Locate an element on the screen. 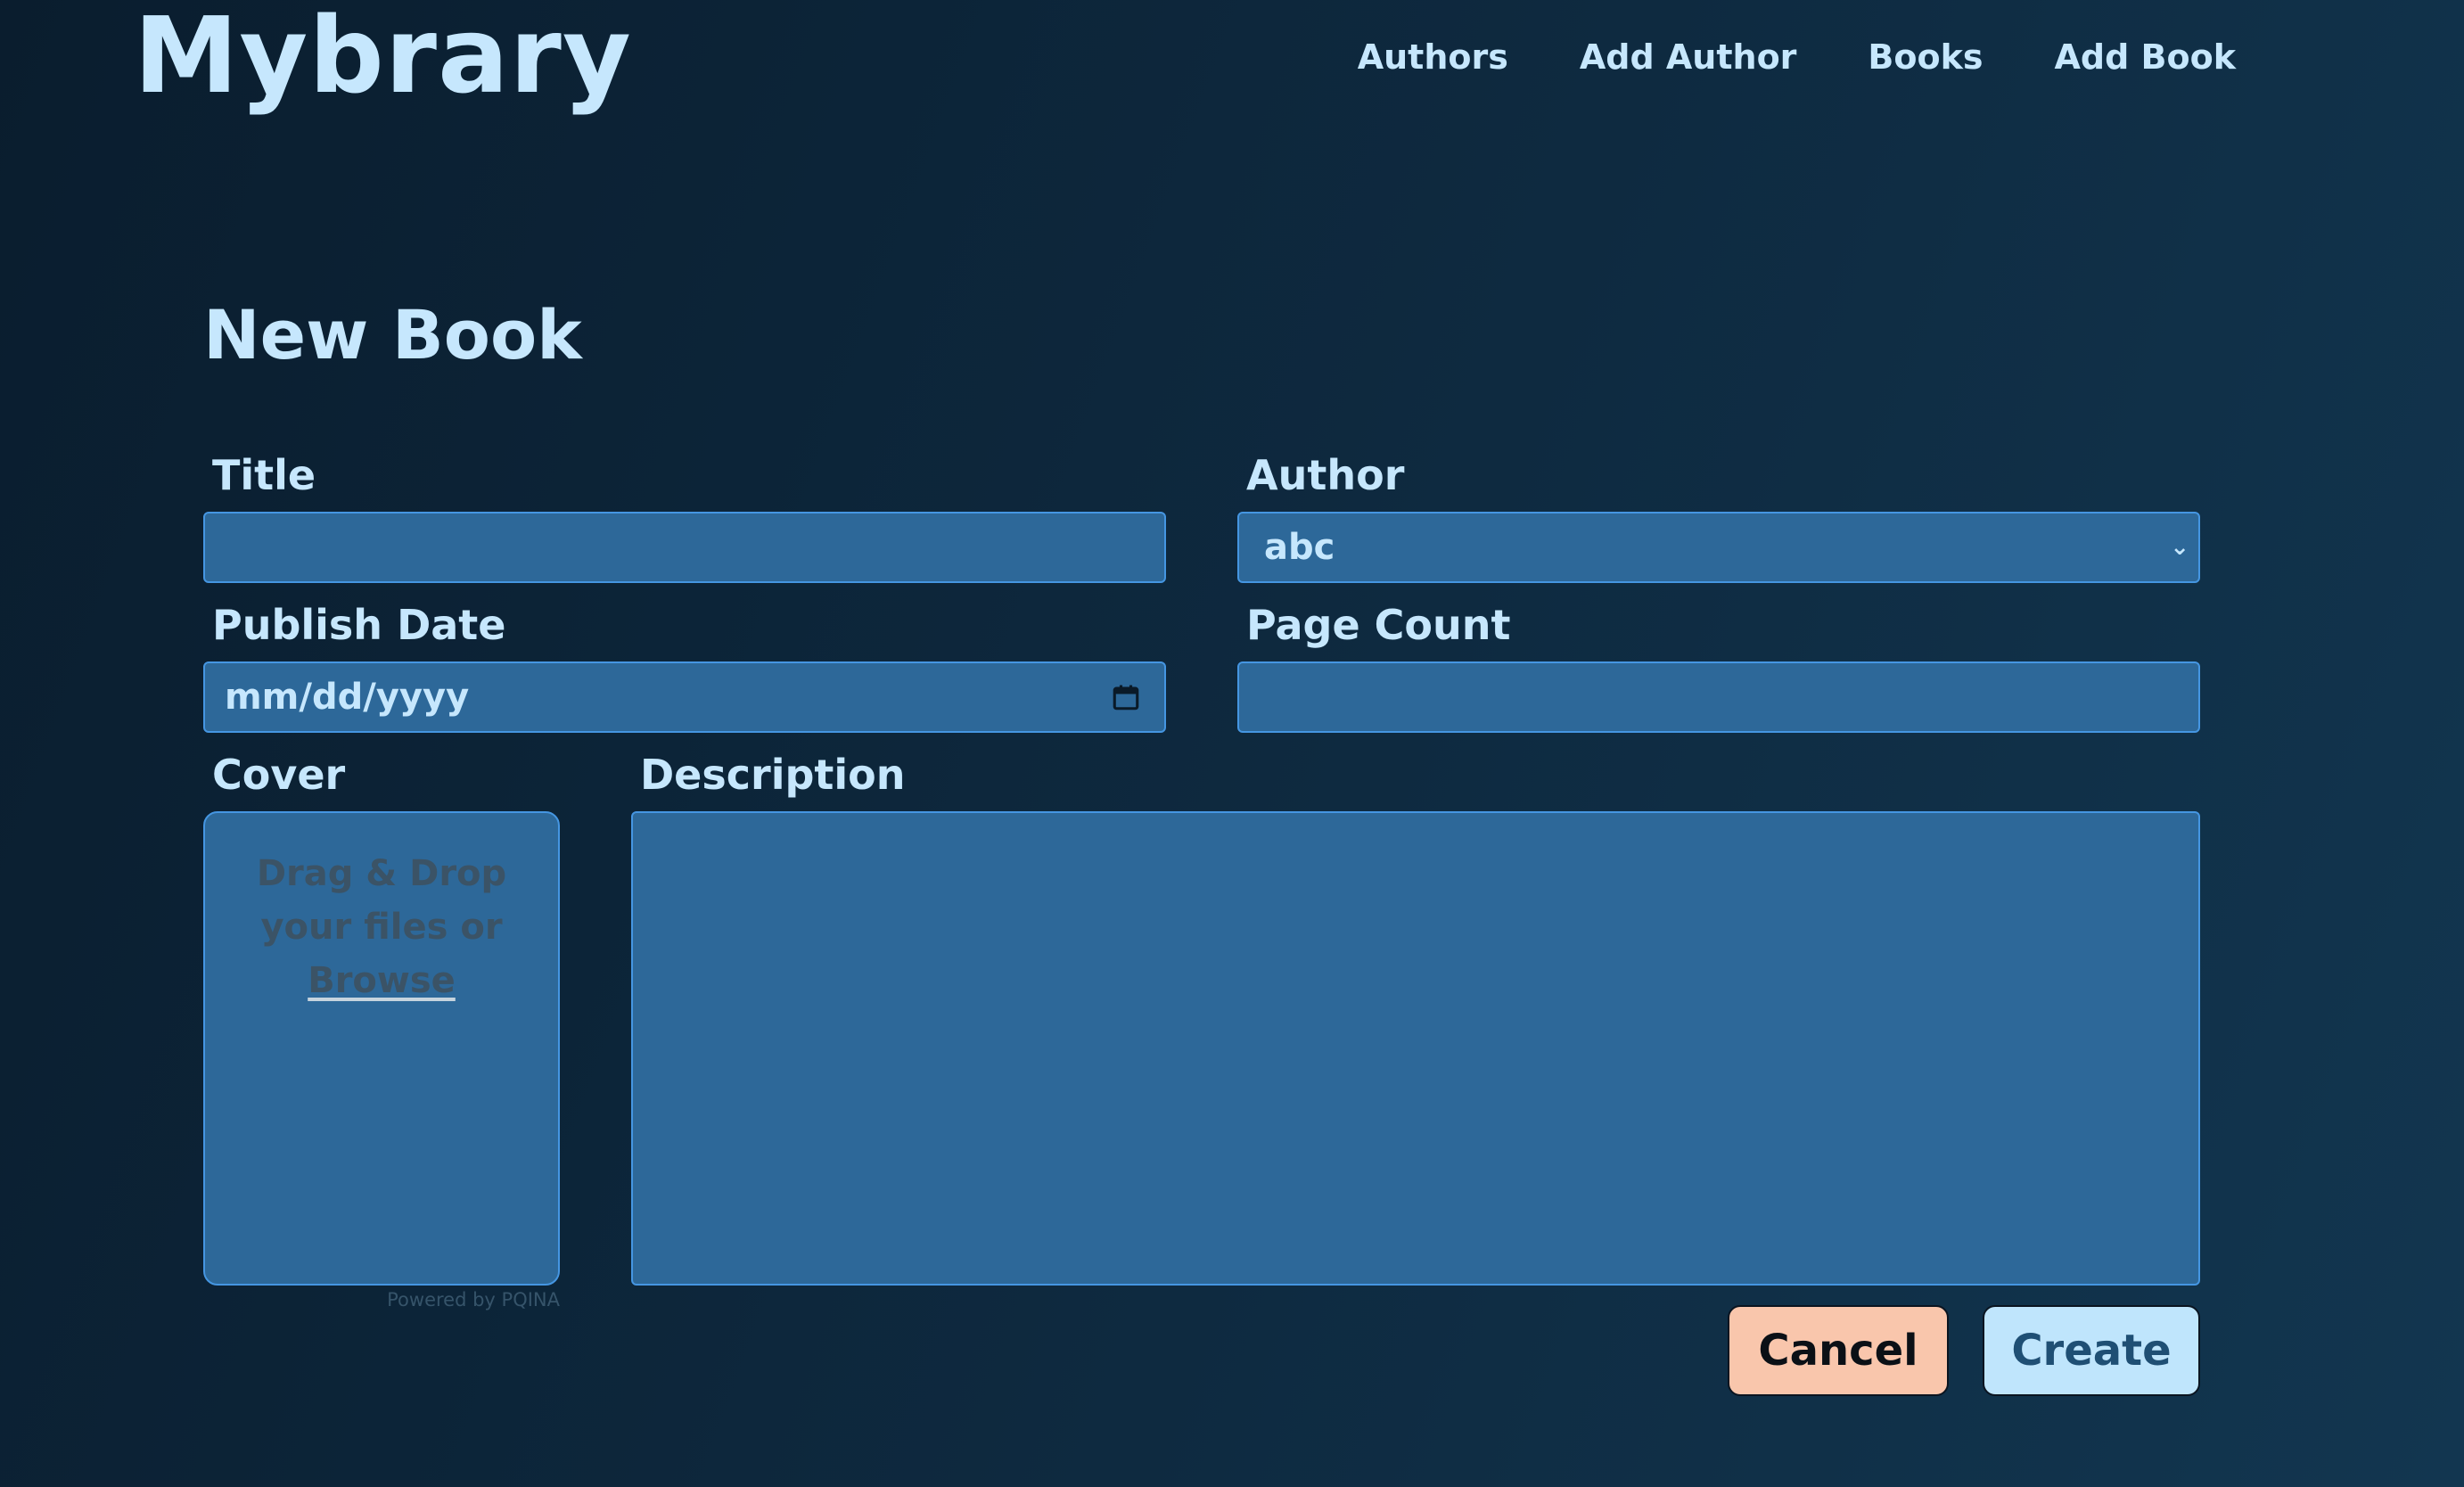 Image resolution: width=2464 pixels, height=1487 pixels. nav-authors: Authors is located at coordinates (1433, 57).